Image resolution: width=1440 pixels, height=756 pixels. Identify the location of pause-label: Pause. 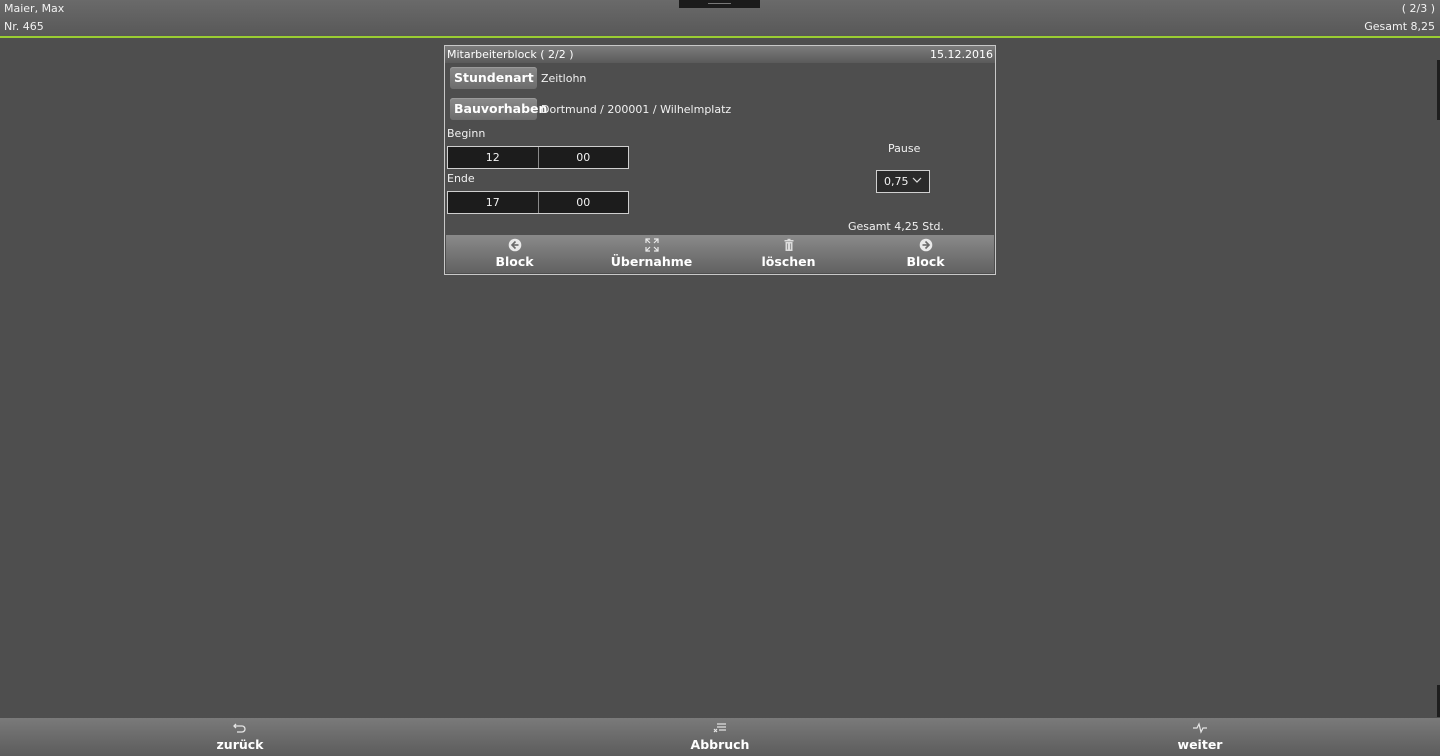
(904, 148).